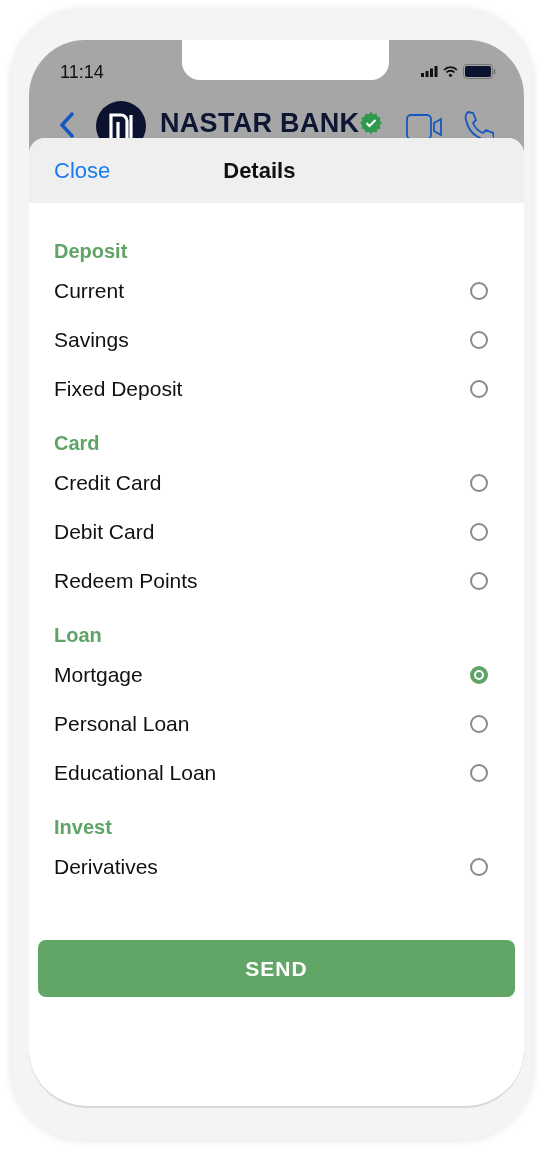 Image resolution: width=543 pixels, height=1151 pixels. What do you see at coordinates (122, 723) in the screenshot?
I see `option-label: Personal Loan` at bounding box center [122, 723].